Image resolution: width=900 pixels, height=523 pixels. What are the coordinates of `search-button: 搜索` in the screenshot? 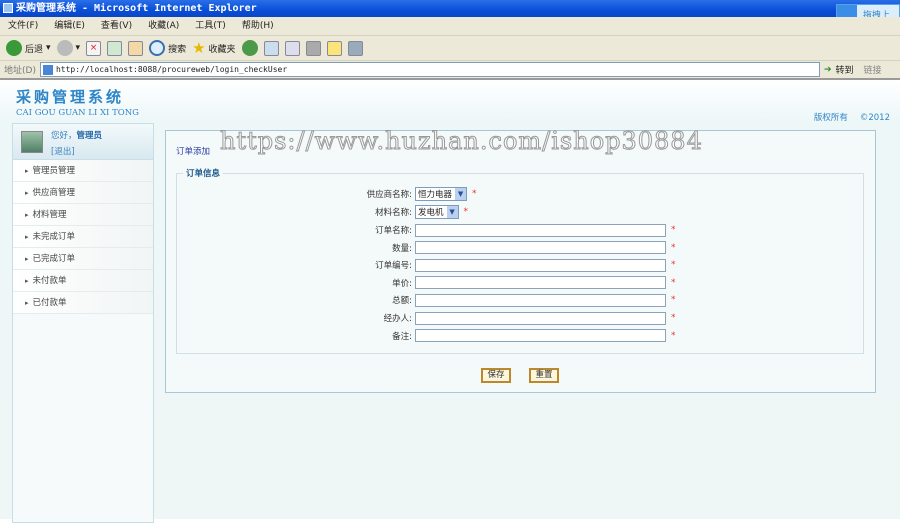 It's located at (167, 48).